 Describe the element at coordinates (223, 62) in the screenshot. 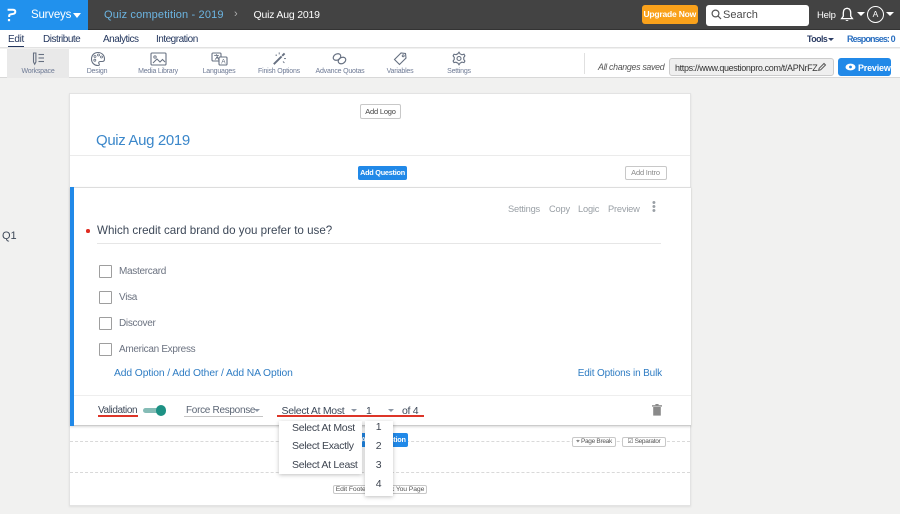

I see `svg-text: A` at that location.